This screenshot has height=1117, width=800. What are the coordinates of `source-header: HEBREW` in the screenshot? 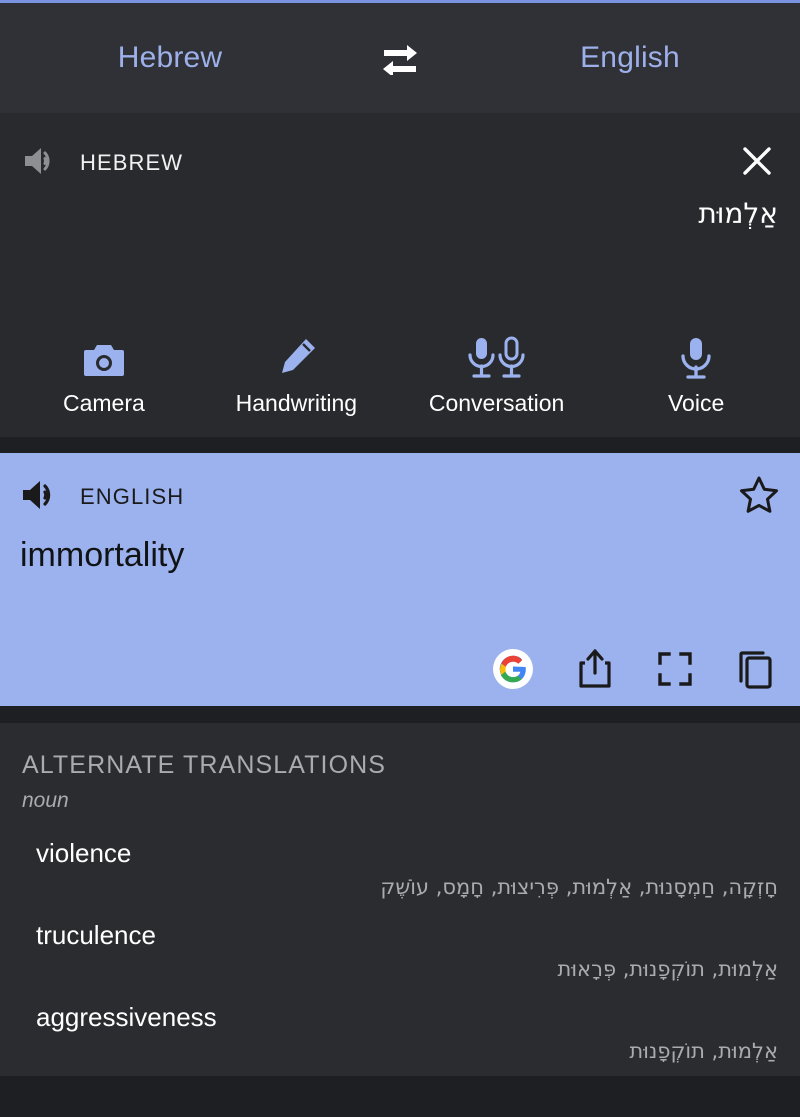 It's located at (400, 150).